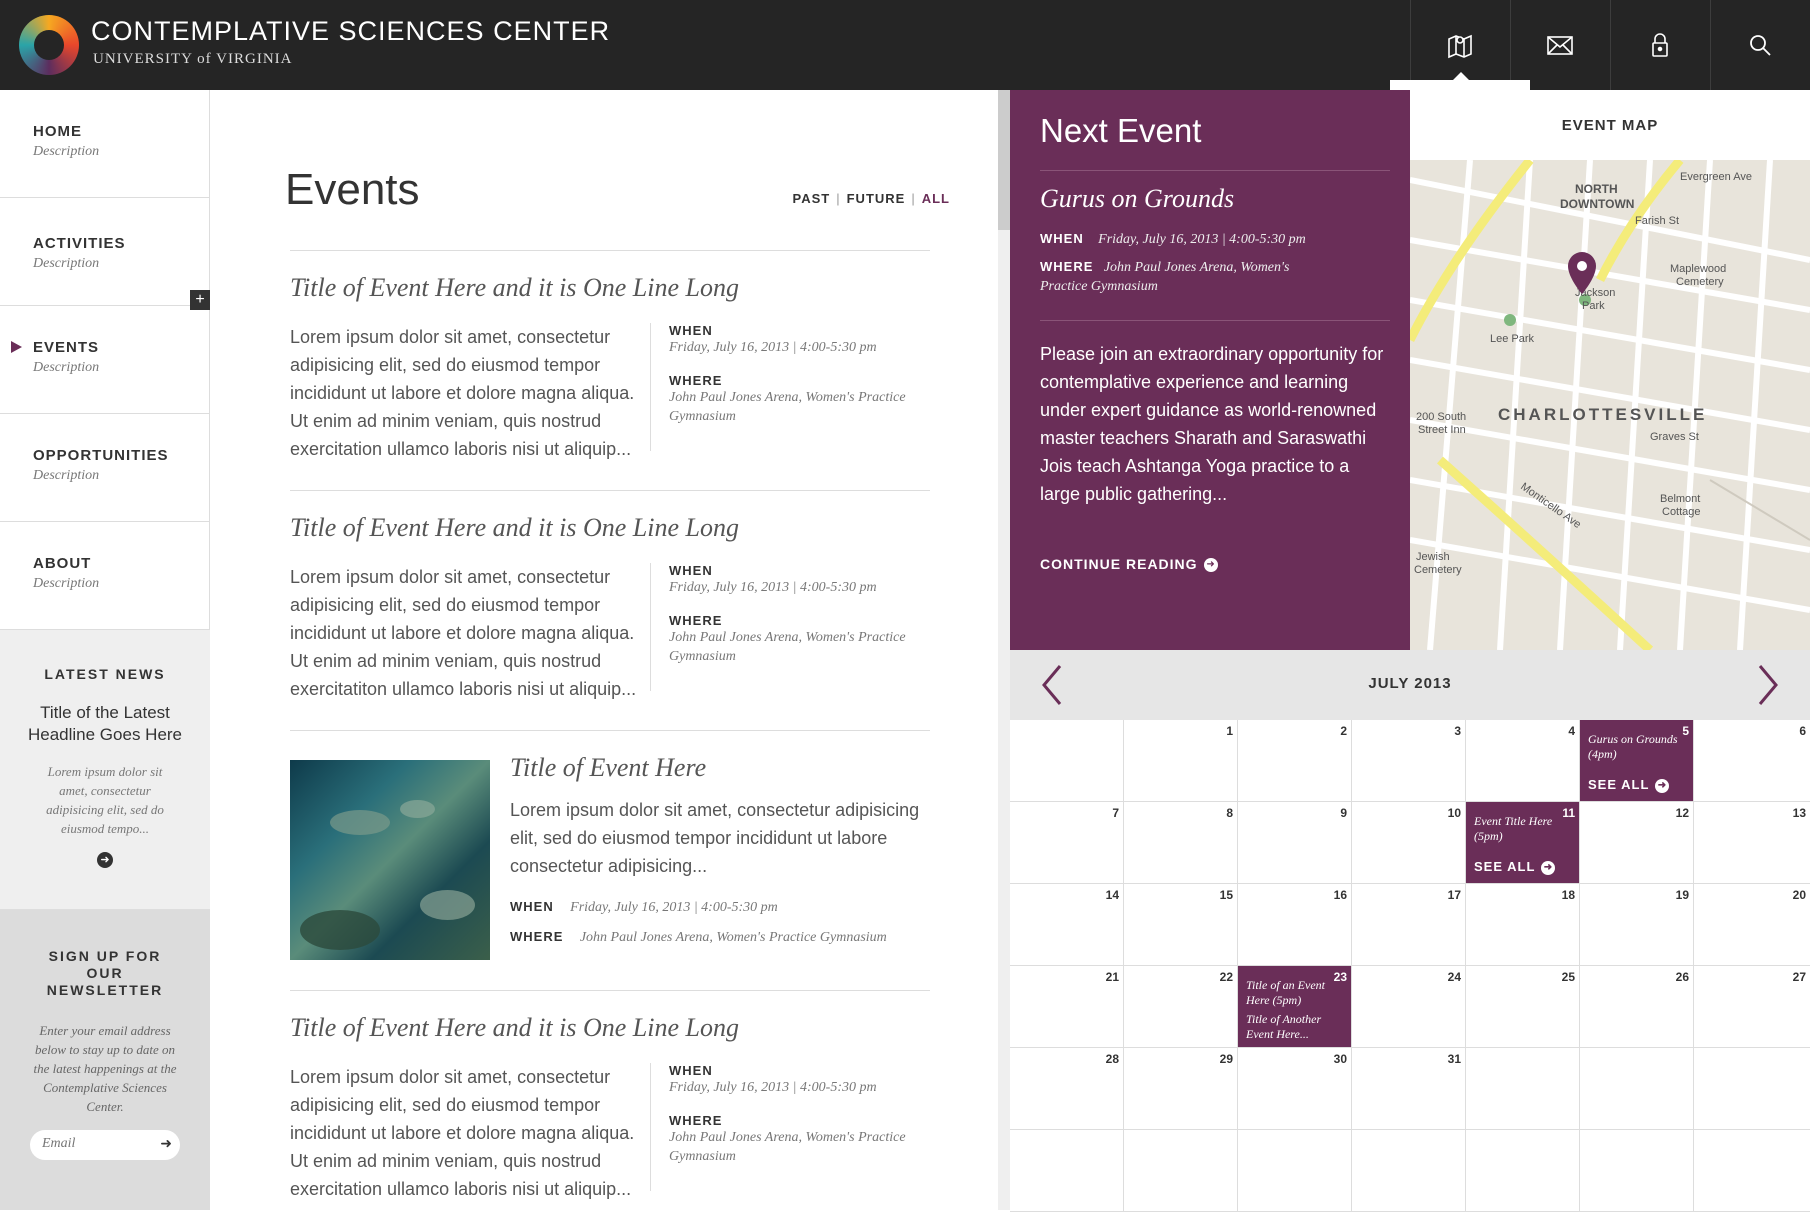  Describe the element at coordinates (1226, 1059) in the screenshot. I see `day-number: 29` at that location.